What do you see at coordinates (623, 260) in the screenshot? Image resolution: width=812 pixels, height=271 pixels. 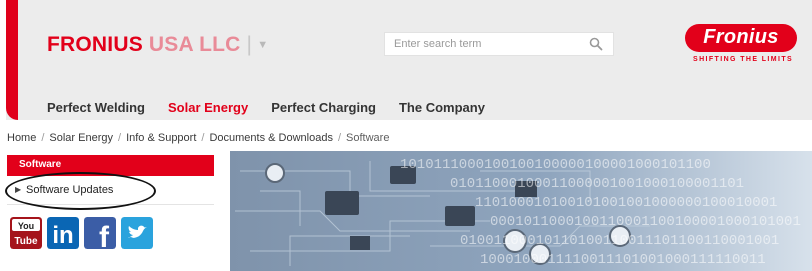 I see `hero-binary-line-6: 1000100011110011101001000111110011` at bounding box center [623, 260].